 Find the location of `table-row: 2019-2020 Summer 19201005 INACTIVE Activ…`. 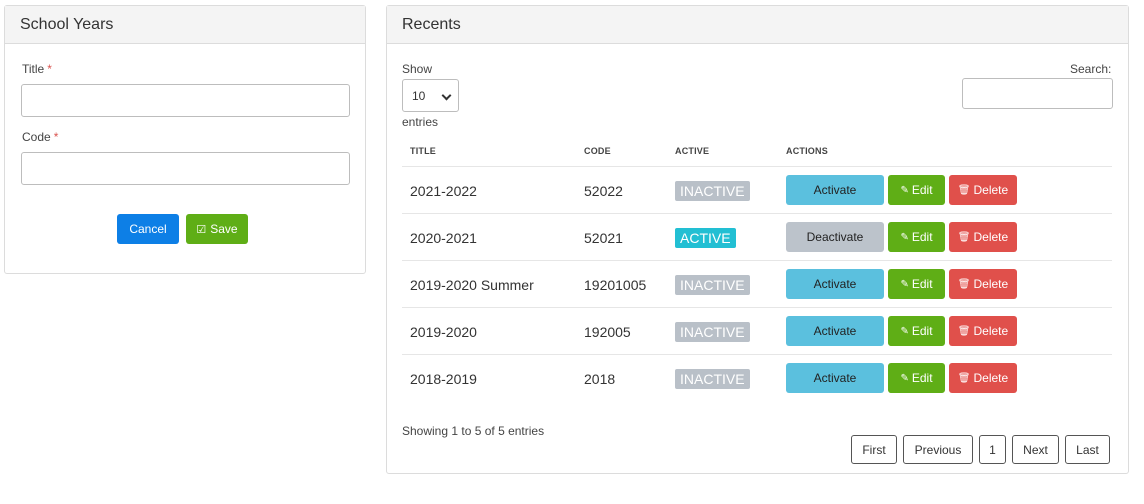

table-row: 2019-2020 Summer 19201005 INACTIVE Activ… is located at coordinates (757, 283).